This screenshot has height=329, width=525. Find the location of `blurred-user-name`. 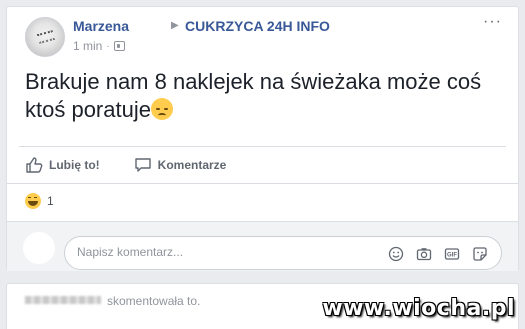

blurred-user-name is located at coordinates (63, 300).